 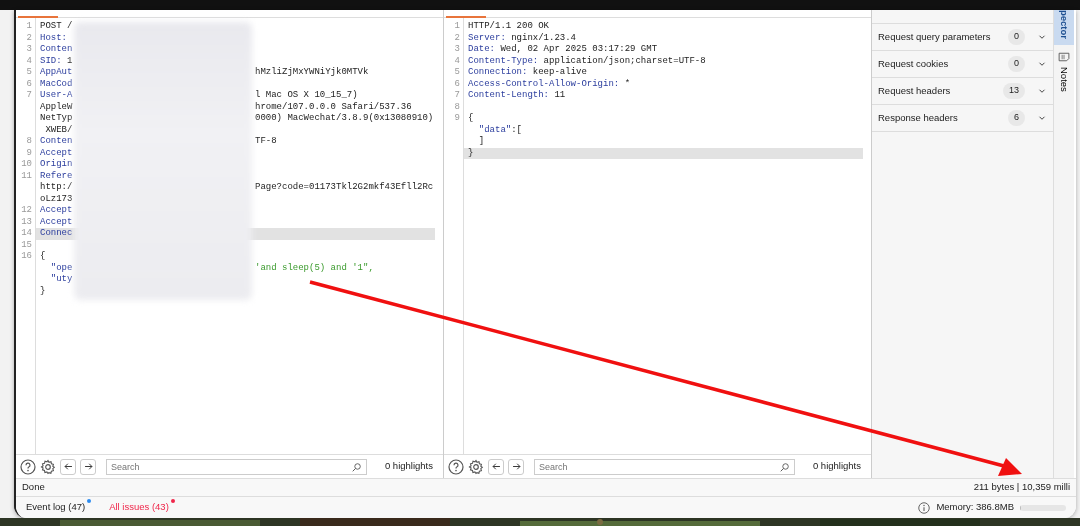 What do you see at coordinates (56, 233) in the screenshot?
I see `header-name: Connec` at bounding box center [56, 233].